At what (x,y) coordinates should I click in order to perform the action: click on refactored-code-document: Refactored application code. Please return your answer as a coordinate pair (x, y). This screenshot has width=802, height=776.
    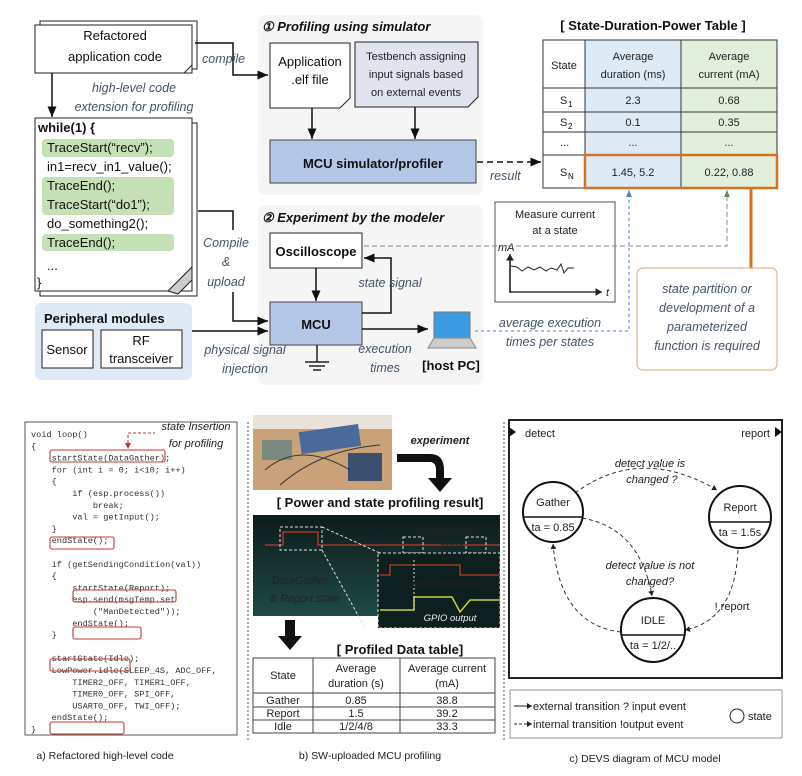
    Looking at the image, I should click on (116, 47).